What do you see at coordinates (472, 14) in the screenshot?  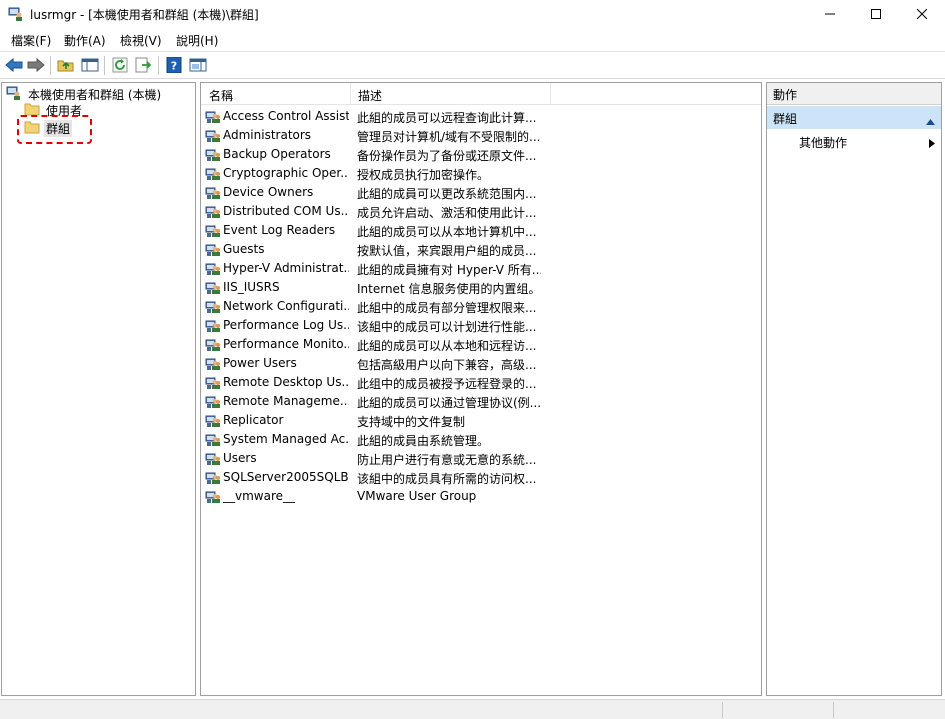 I see `title-bar: lusrmgr - [本機使用者和群組 (本機)\群組]` at bounding box center [472, 14].